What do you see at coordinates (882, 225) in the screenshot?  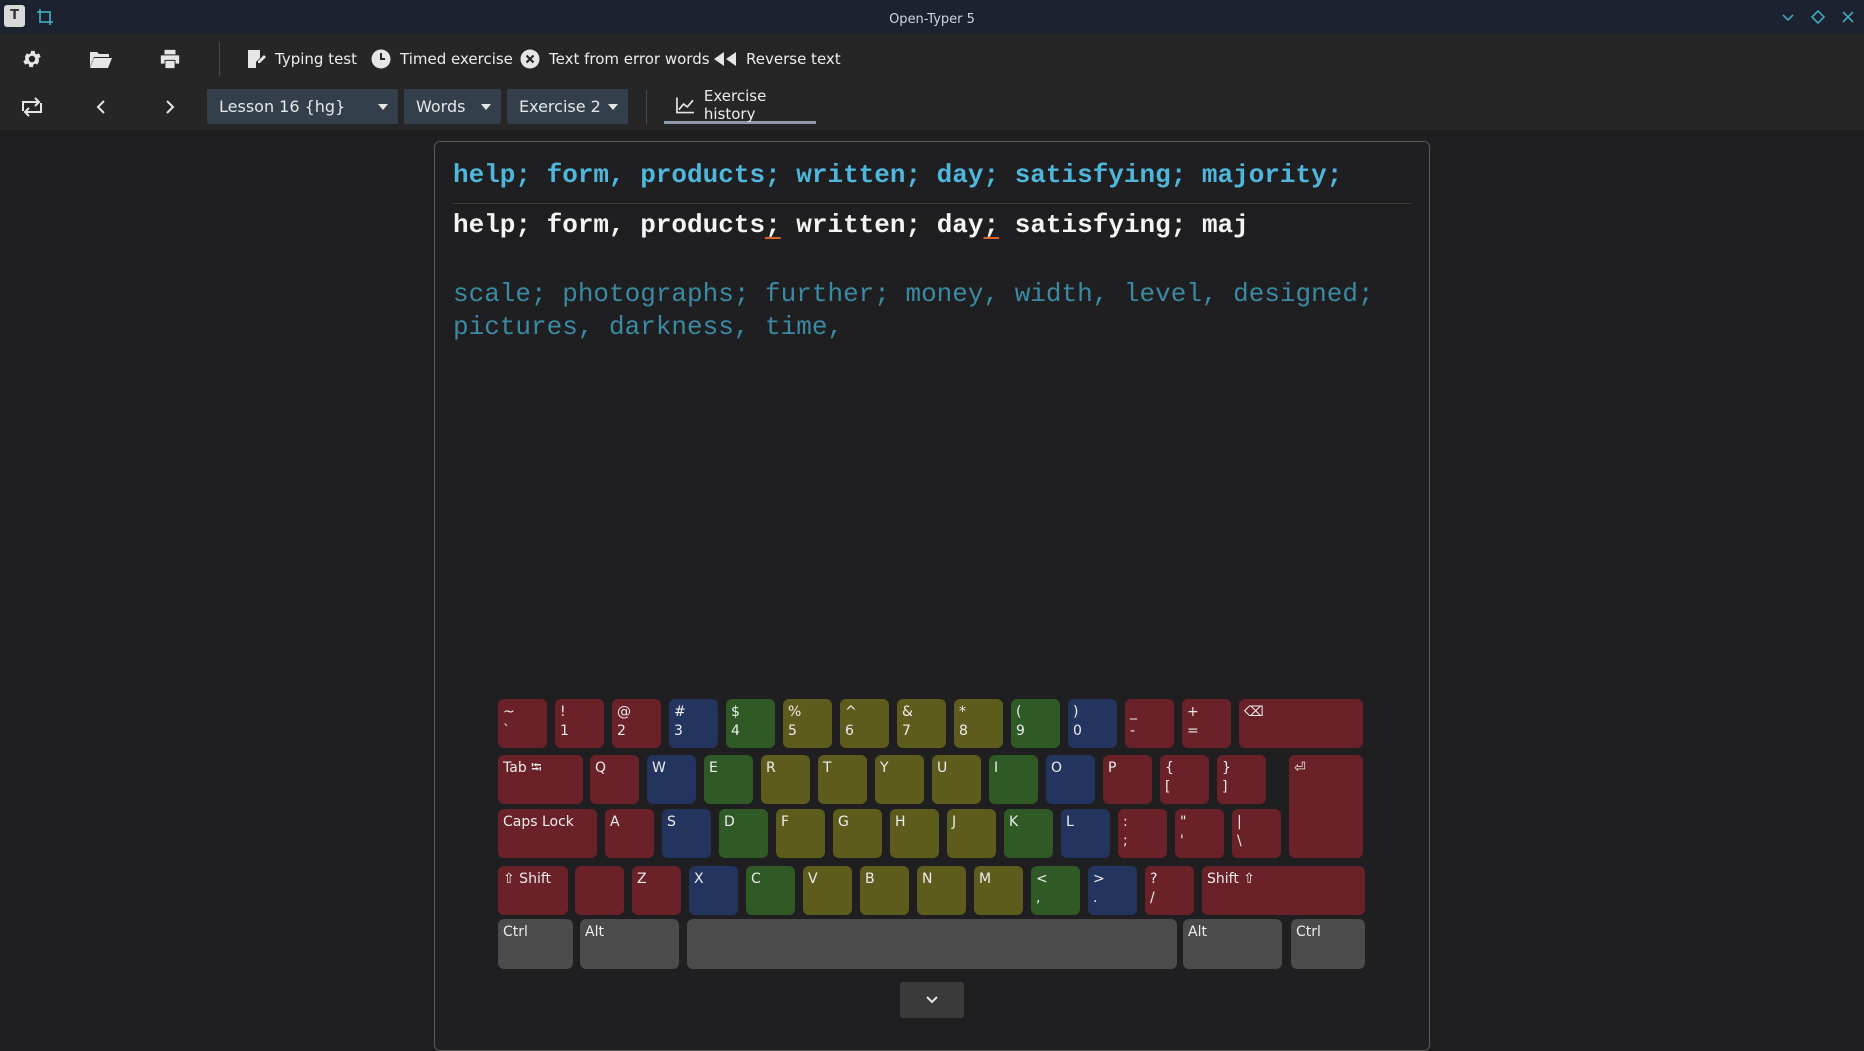 I see `typed-segment: written; day` at bounding box center [882, 225].